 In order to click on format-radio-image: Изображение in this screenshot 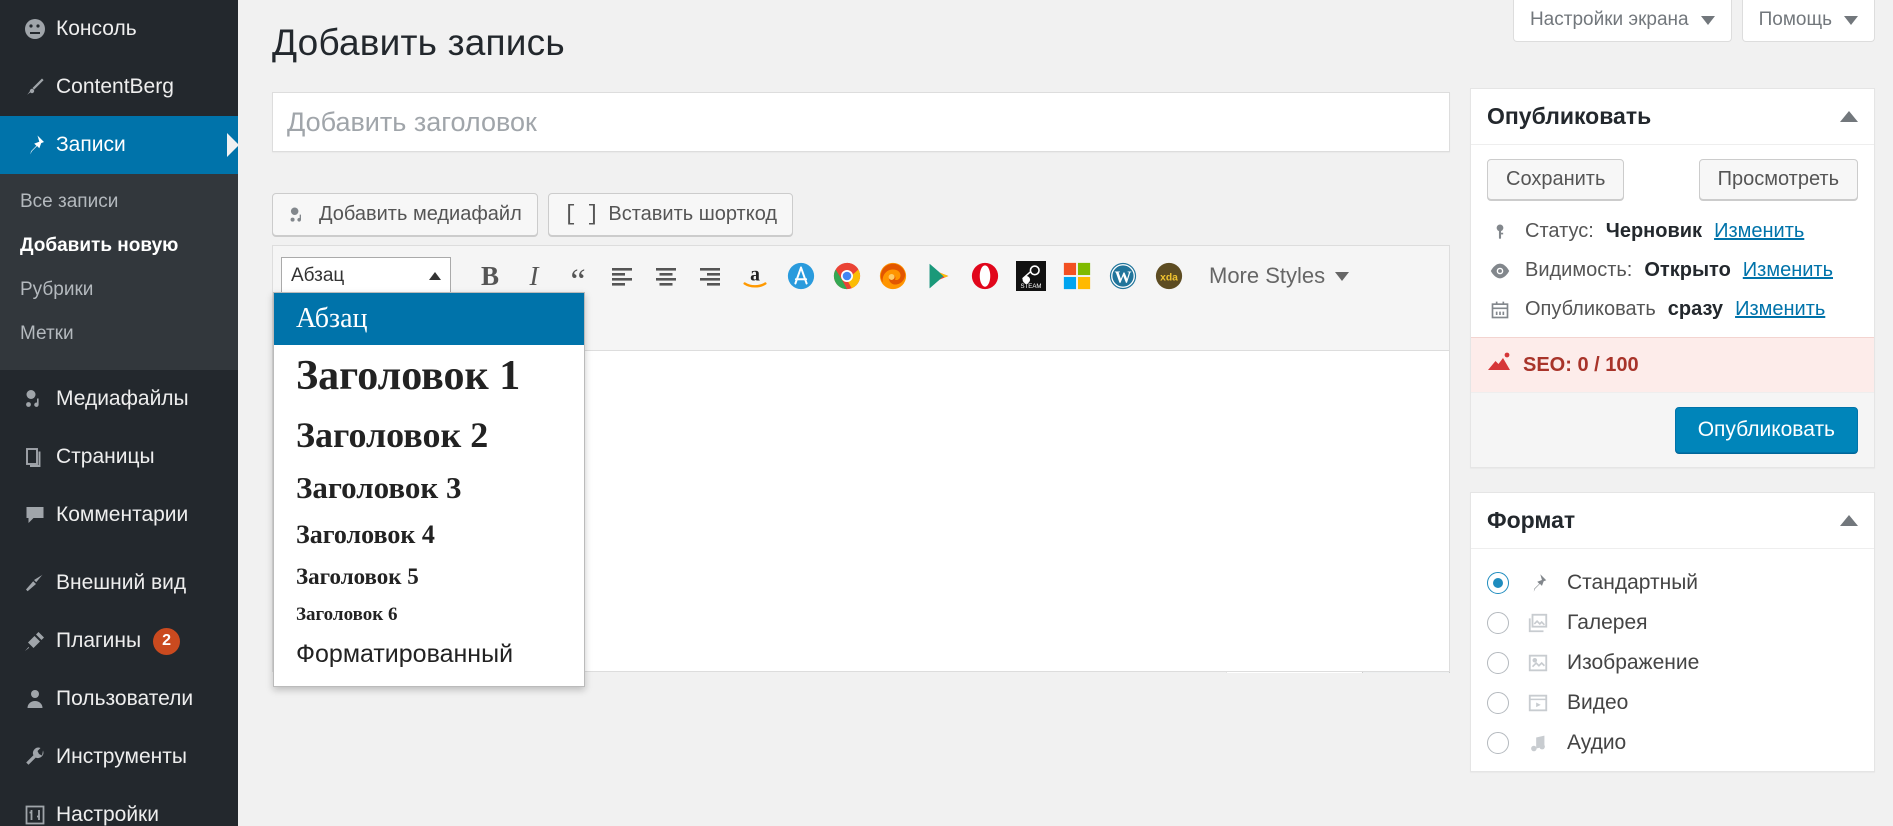, I will do `click(1672, 663)`.